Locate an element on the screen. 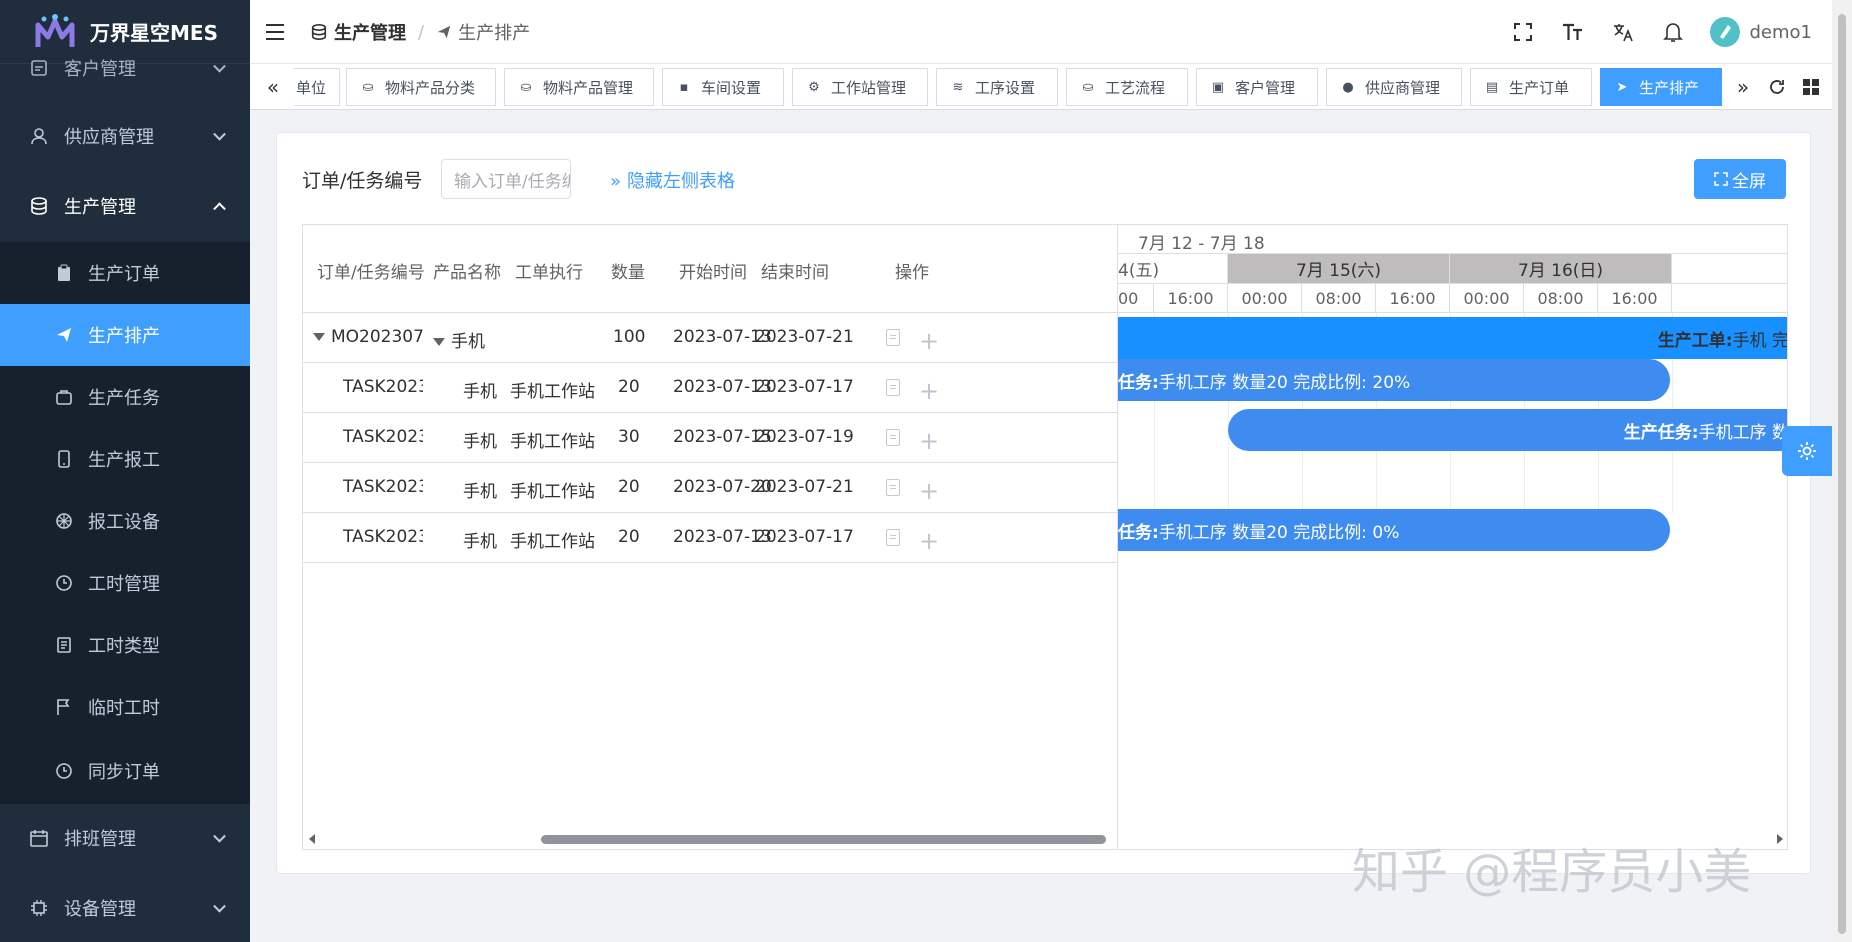 Image resolution: width=1852 pixels, height=942 pixels. tag-supplier: ● 供应商管理 is located at coordinates (1394, 87).